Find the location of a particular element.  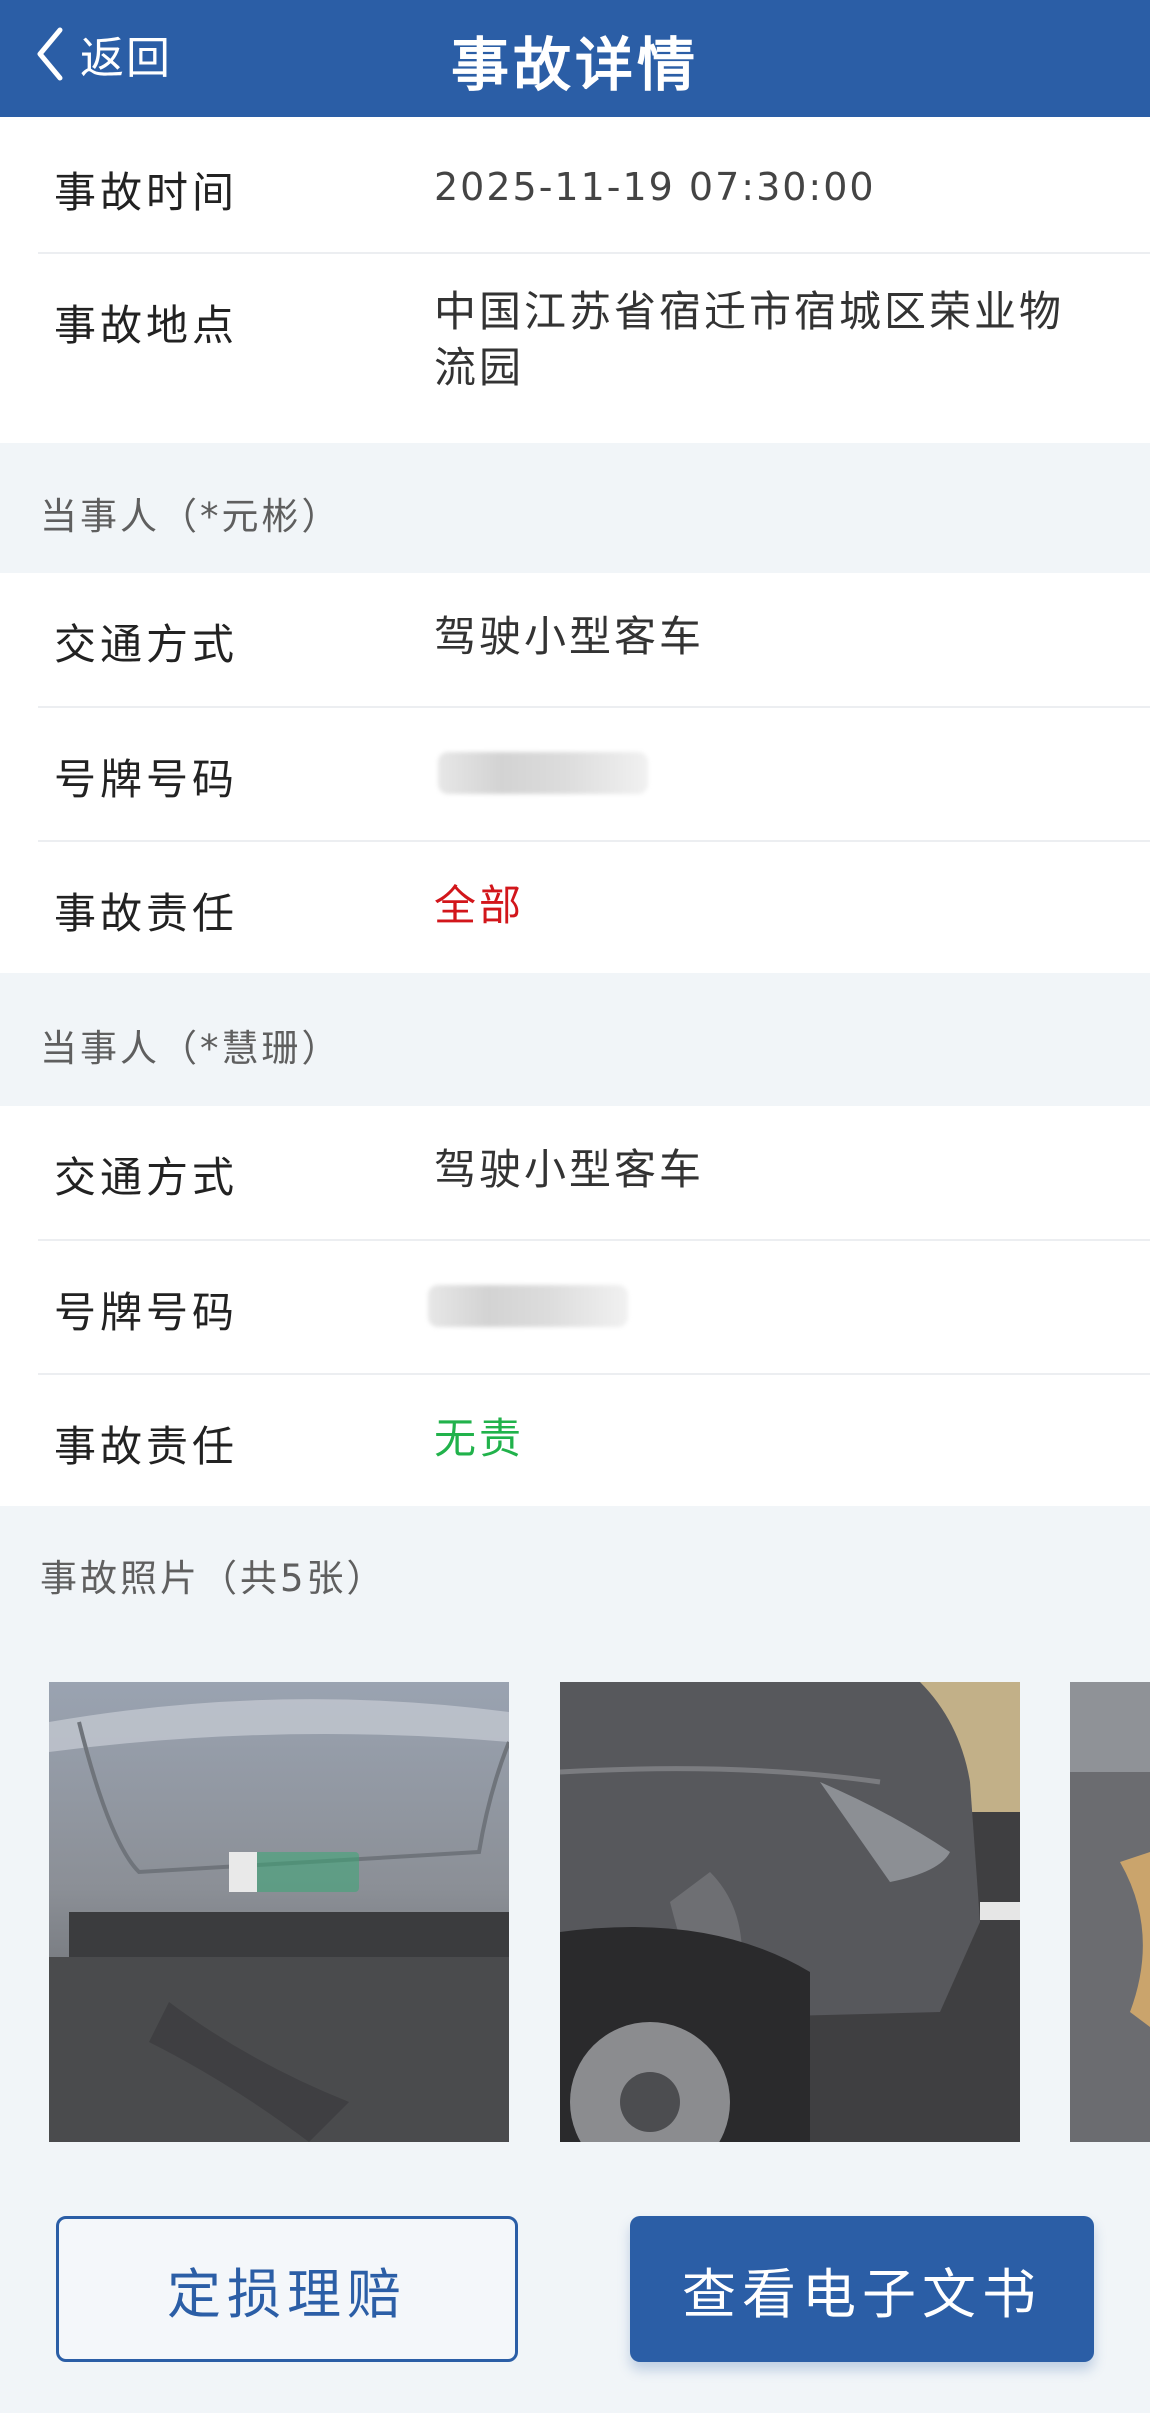

view-e-document-button: 查看电子文书 is located at coordinates (862, 2289).